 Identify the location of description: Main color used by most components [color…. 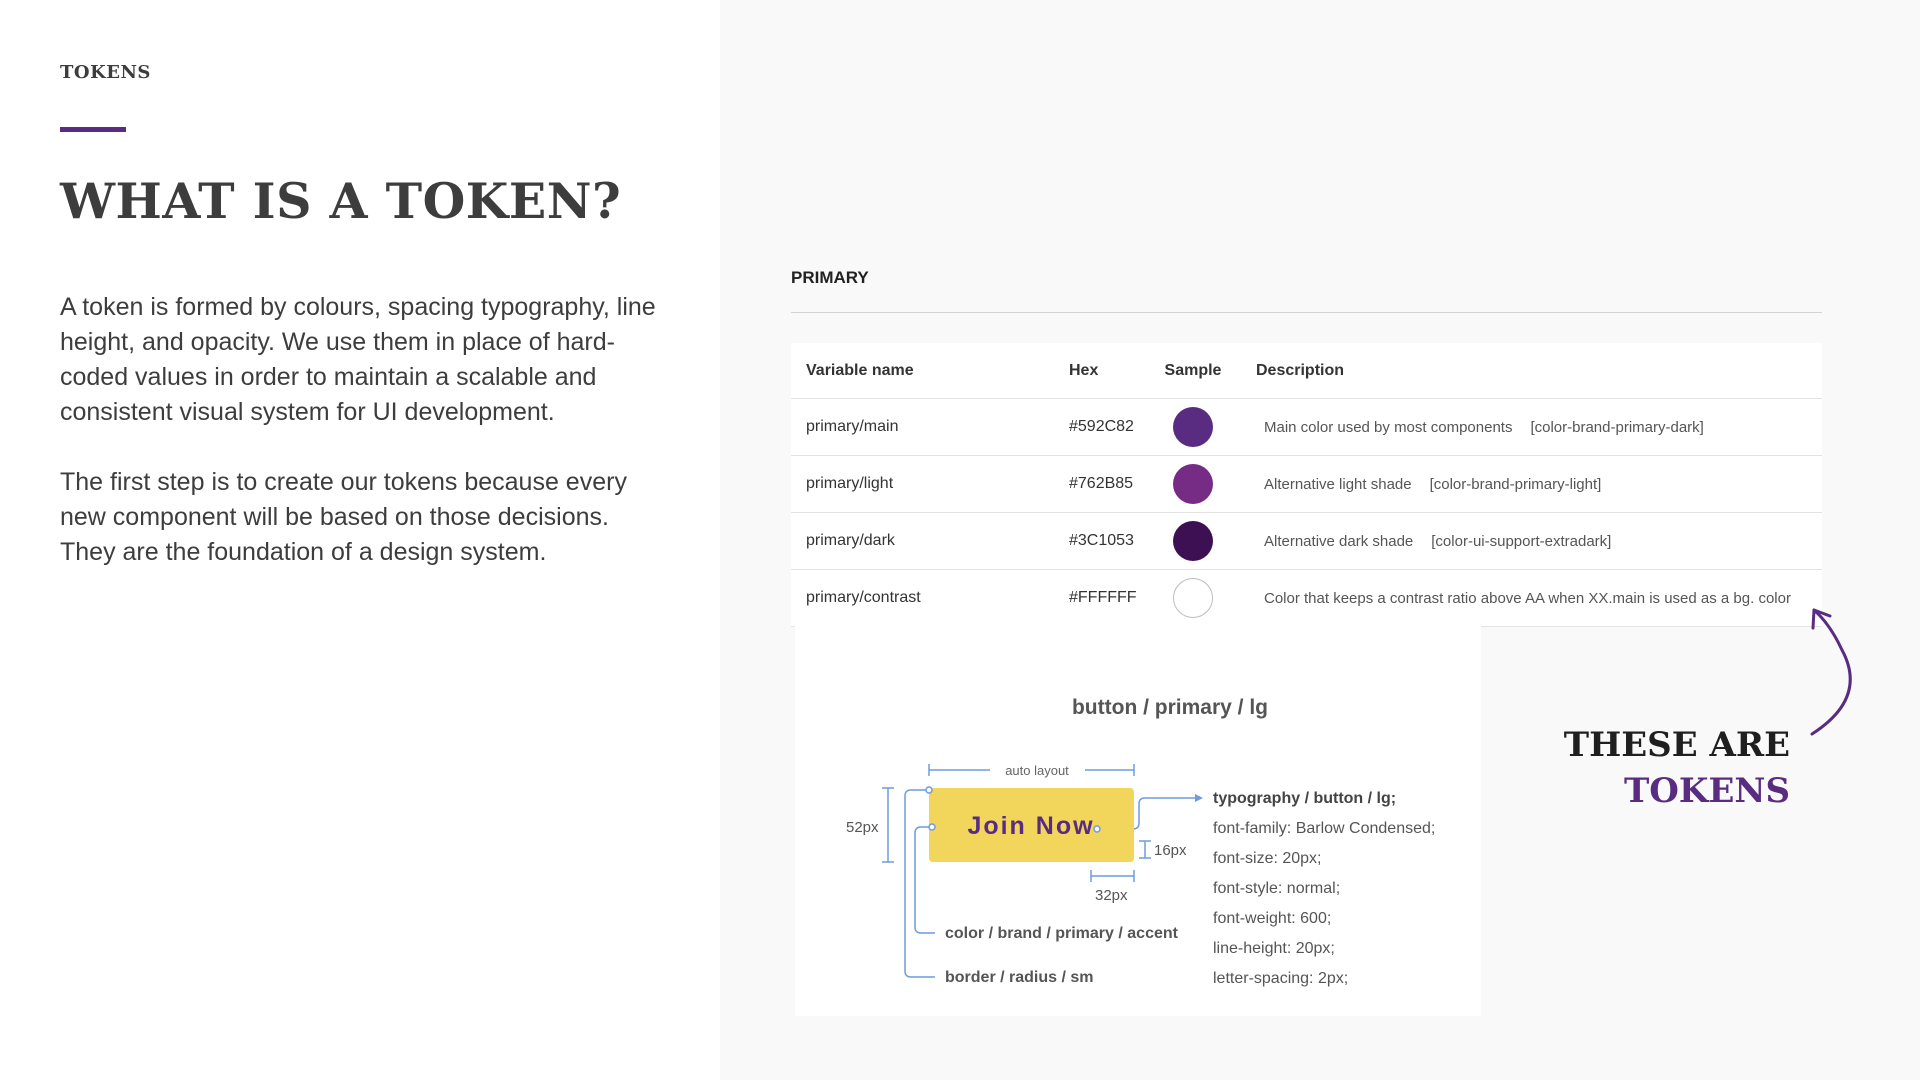
(1484, 427).